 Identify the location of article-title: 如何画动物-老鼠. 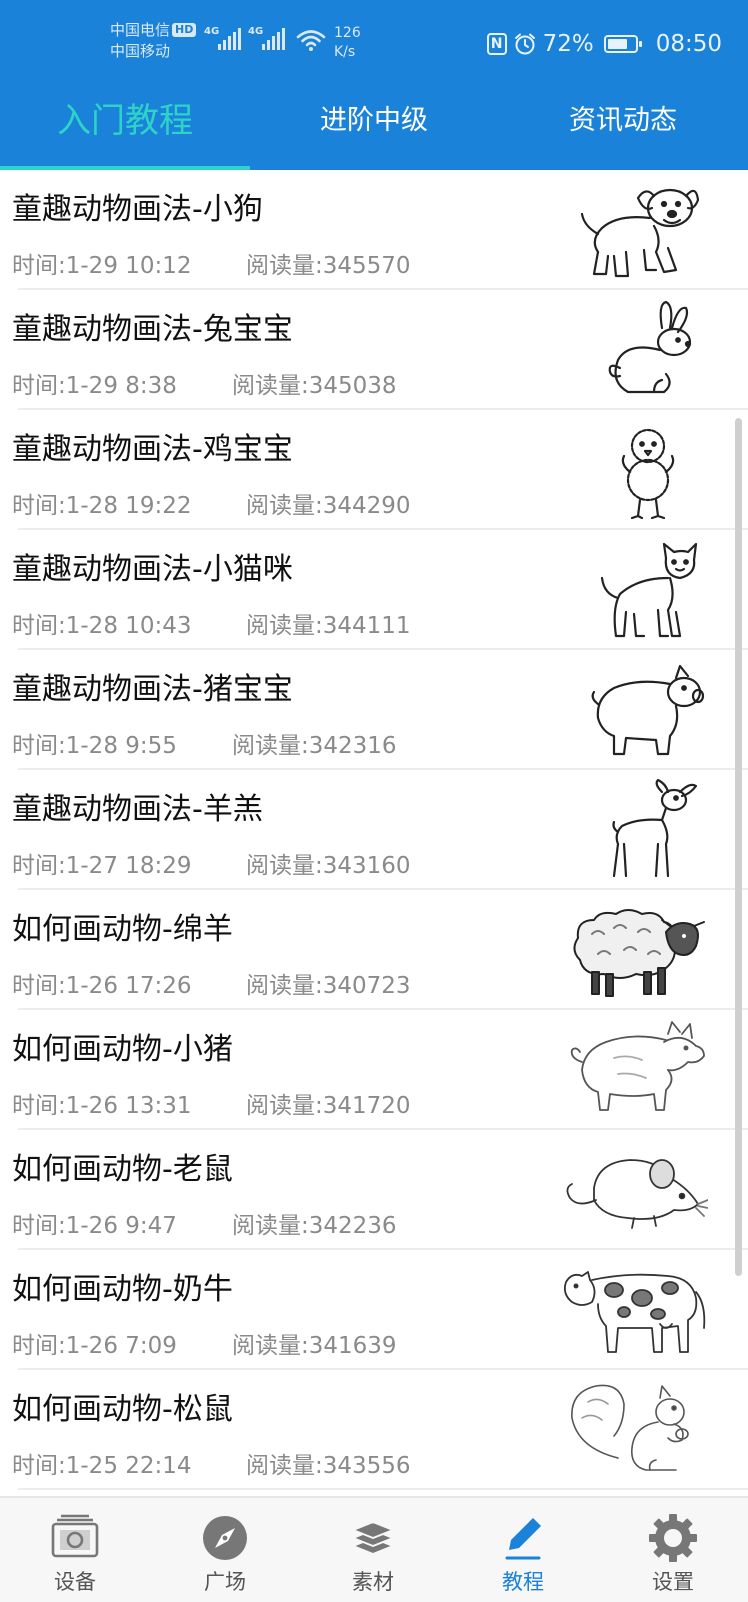
(122, 1169).